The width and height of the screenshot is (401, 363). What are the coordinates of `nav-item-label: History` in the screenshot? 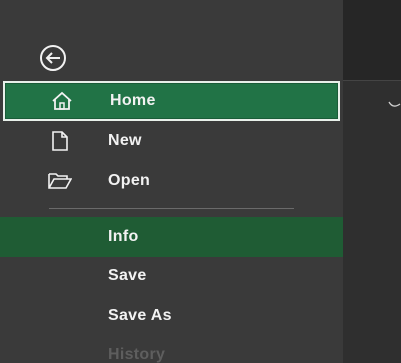 It's located at (137, 354).